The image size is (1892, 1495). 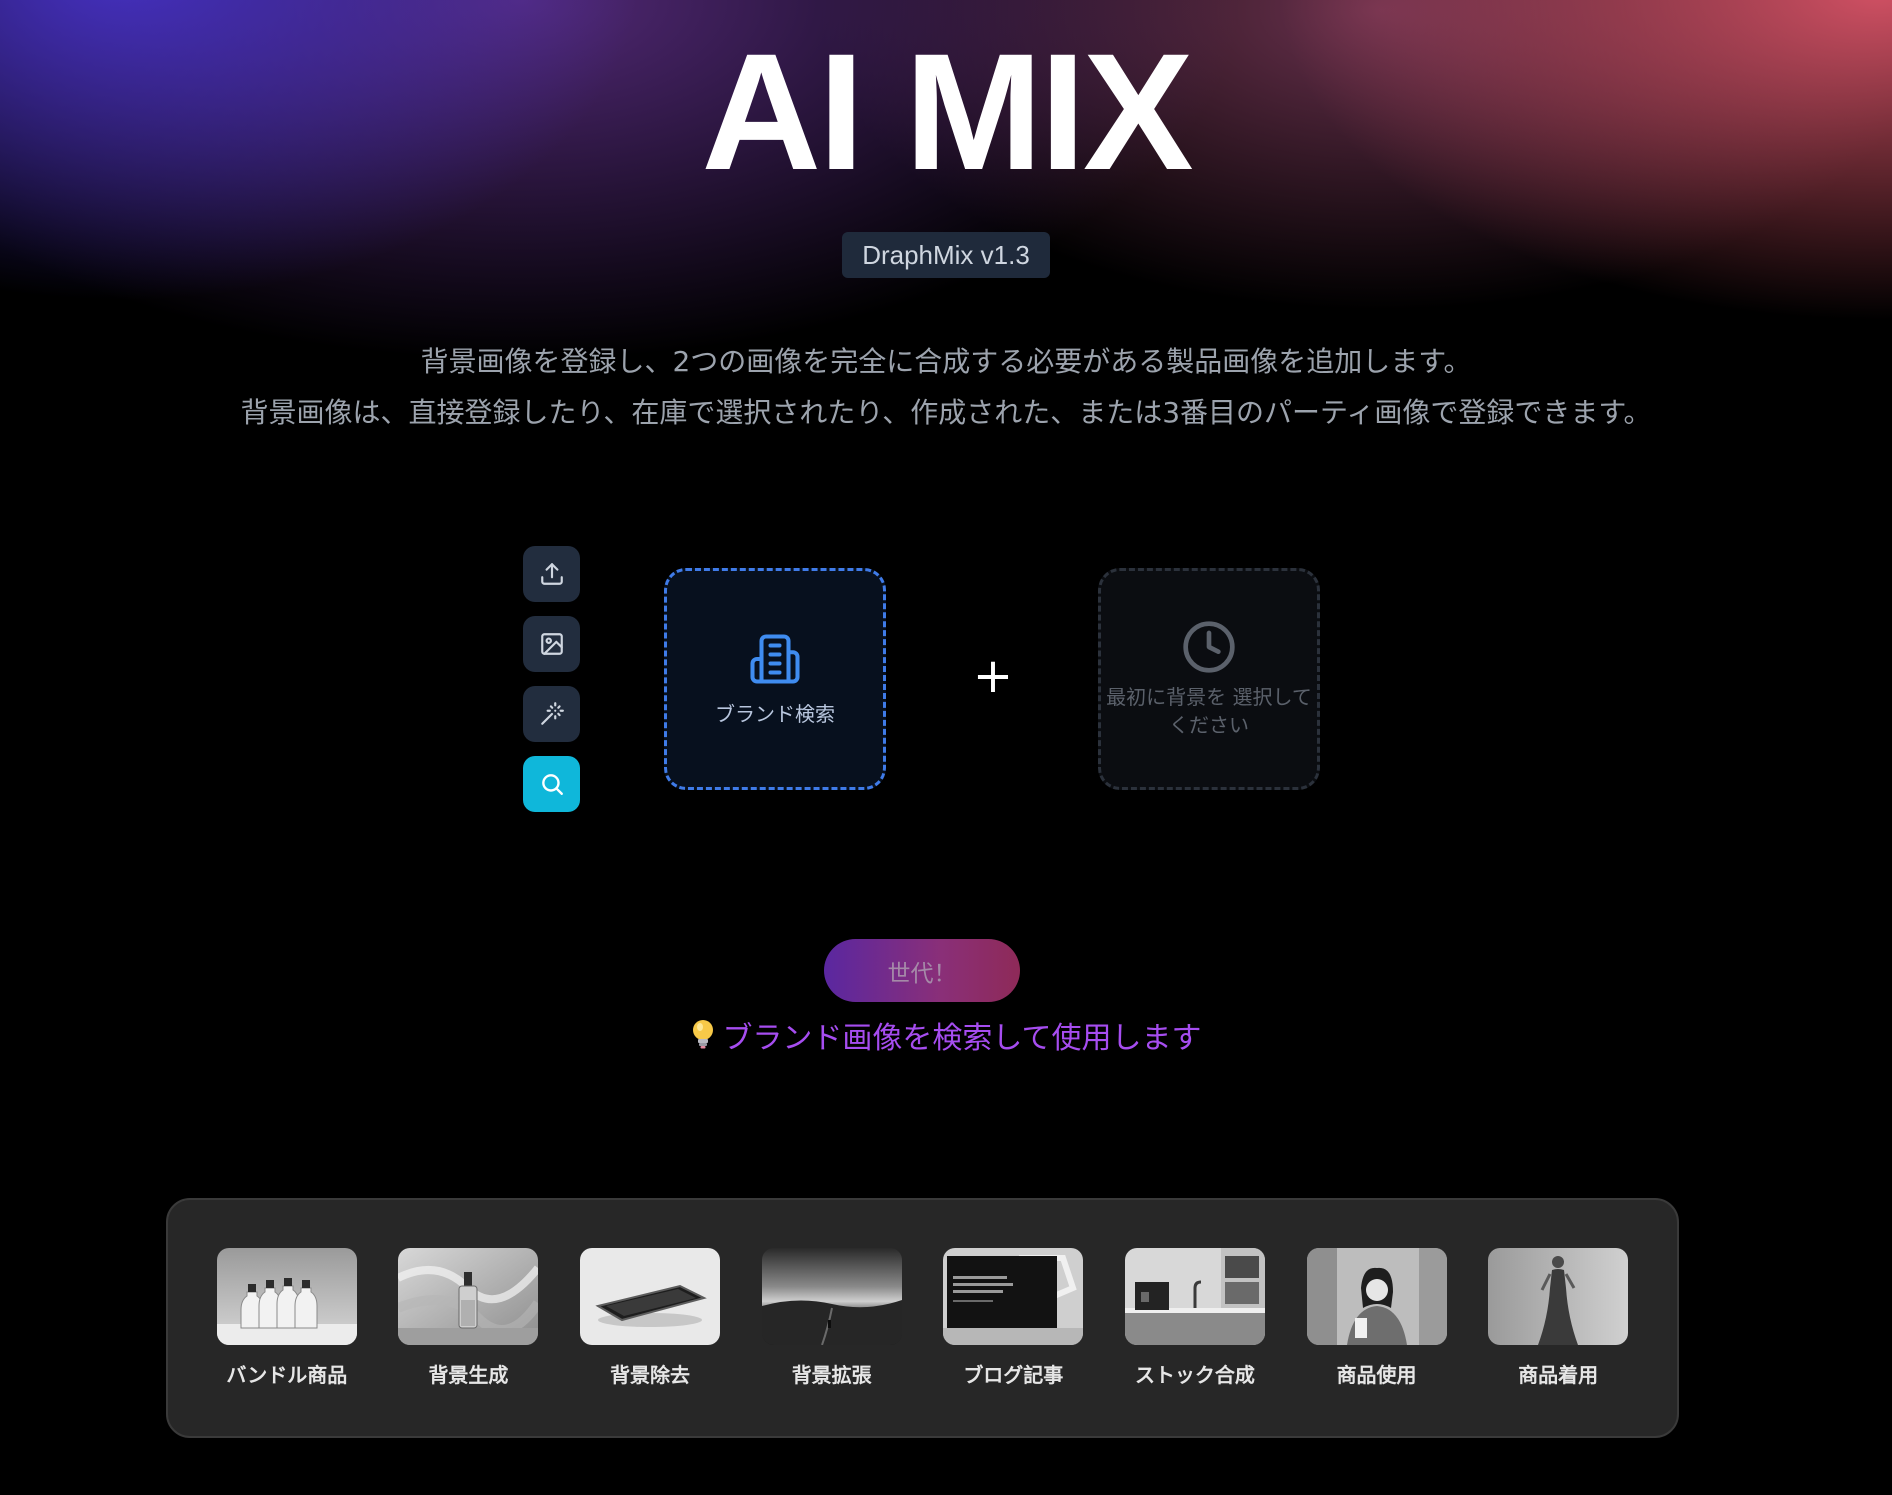 I want to click on feature-label: バンドル商品, so click(x=287, y=1375).